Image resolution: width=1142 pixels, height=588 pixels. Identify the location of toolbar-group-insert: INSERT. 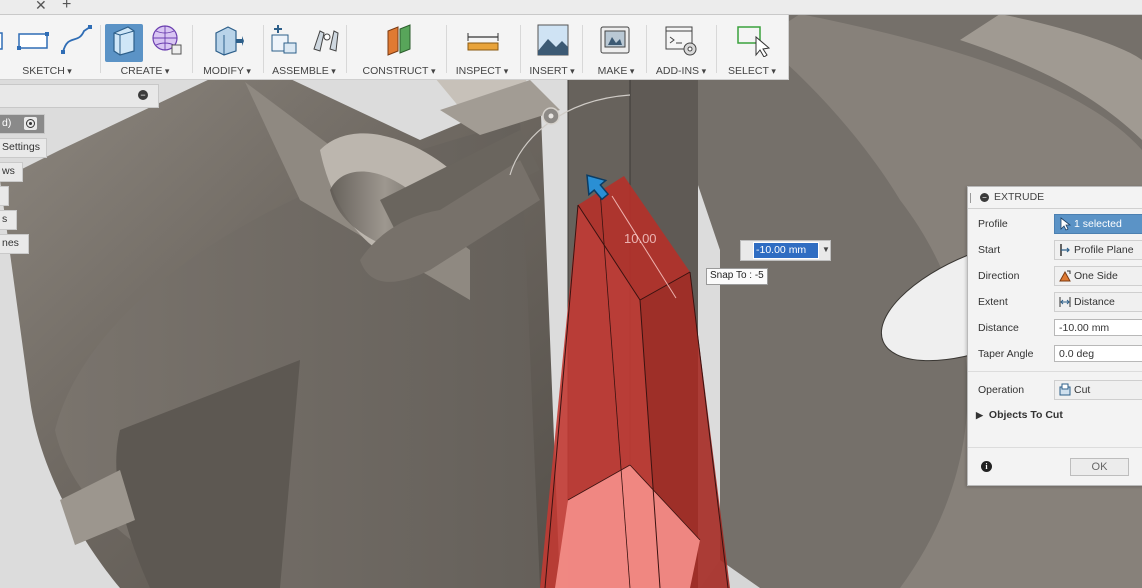
(552, 47).